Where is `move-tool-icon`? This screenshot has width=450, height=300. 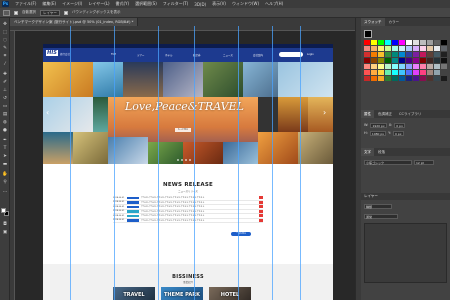 move-tool-icon is located at coordinates (6, 12).